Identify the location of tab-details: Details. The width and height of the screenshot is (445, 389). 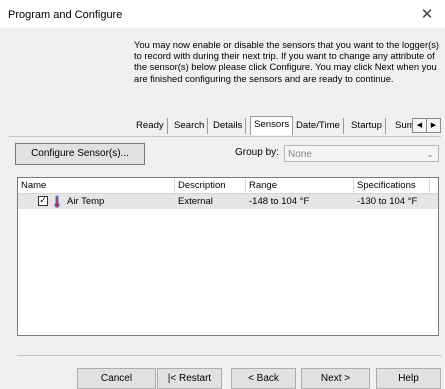
(228, 126).